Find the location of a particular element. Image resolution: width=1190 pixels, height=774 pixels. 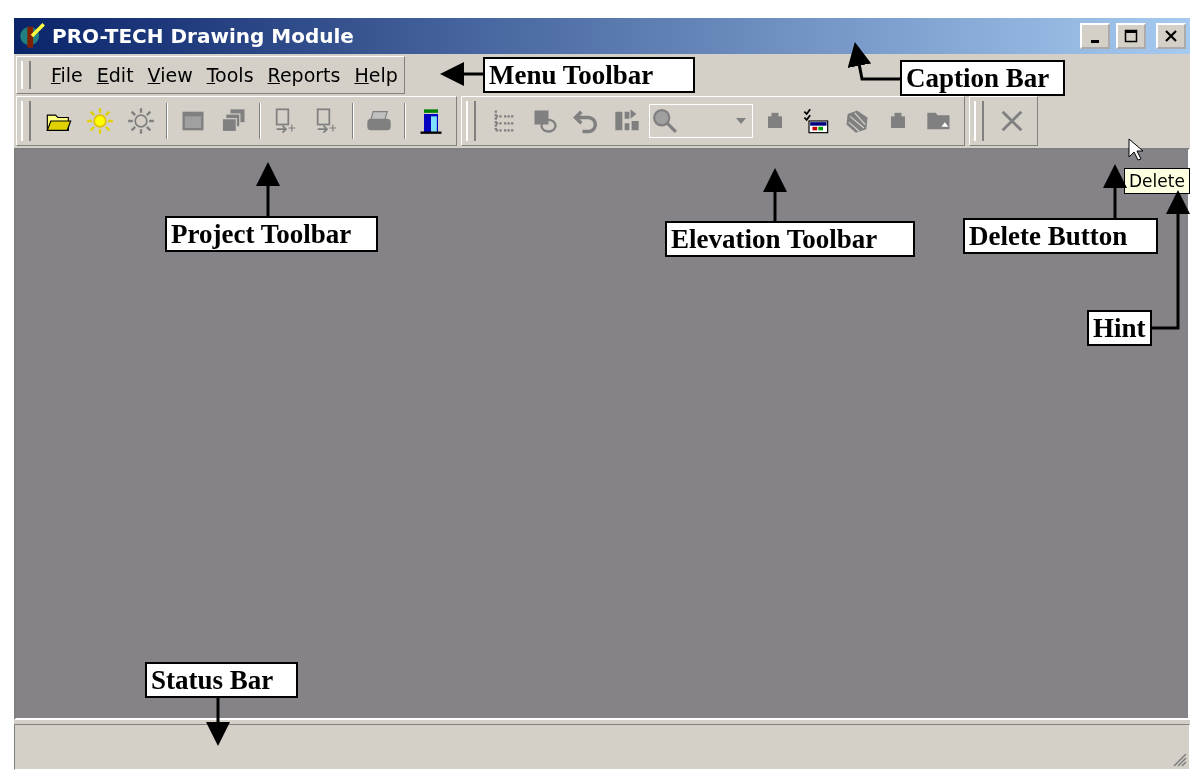

callout-label: Status Bar is located at coordinates (221, 680).